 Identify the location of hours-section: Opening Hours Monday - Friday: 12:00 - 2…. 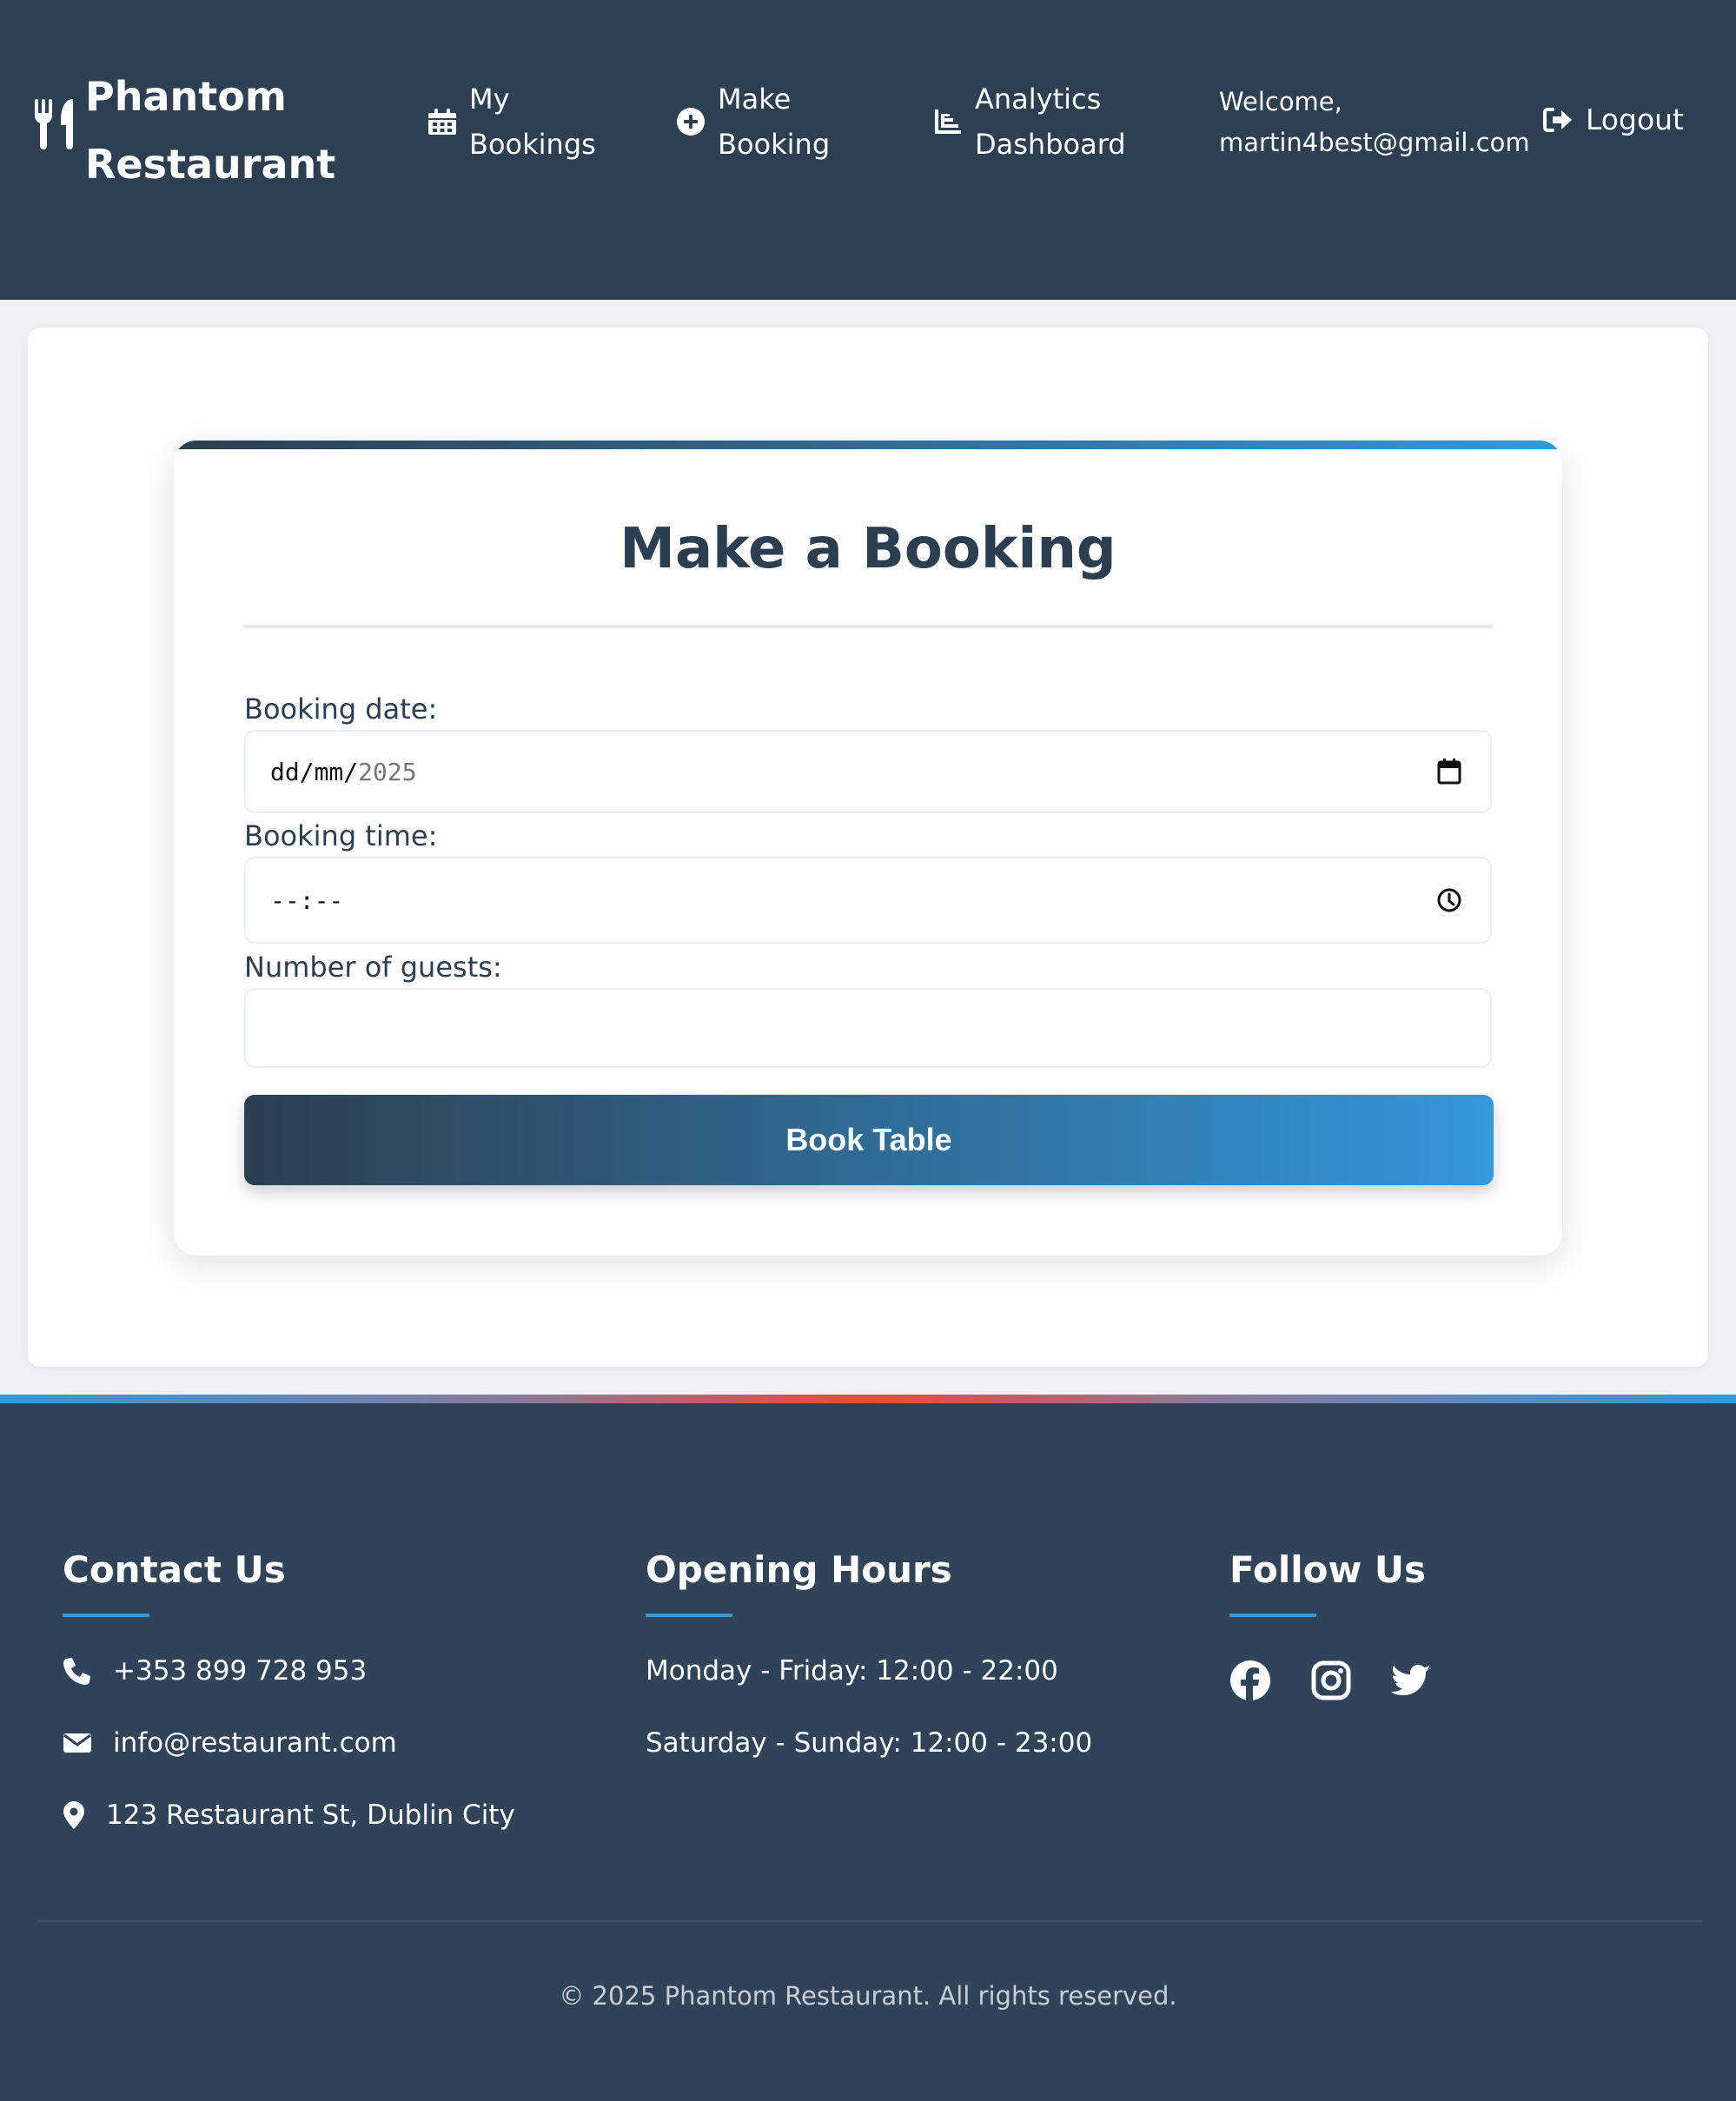
(869, 1650).